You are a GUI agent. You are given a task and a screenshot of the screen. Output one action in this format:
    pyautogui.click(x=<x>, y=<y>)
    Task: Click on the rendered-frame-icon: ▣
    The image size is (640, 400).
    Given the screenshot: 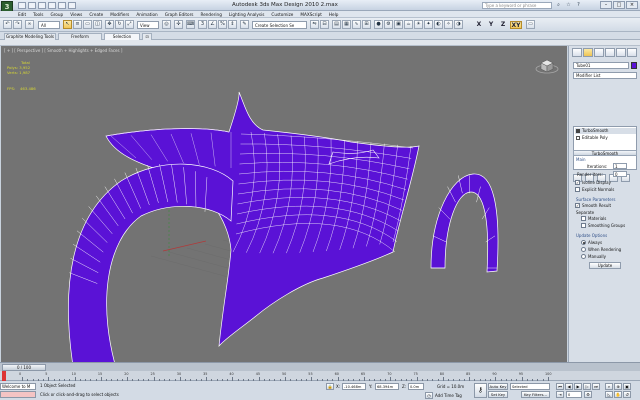 What is the action you would take?
    pyautogui.click(x=398, y=24)
    